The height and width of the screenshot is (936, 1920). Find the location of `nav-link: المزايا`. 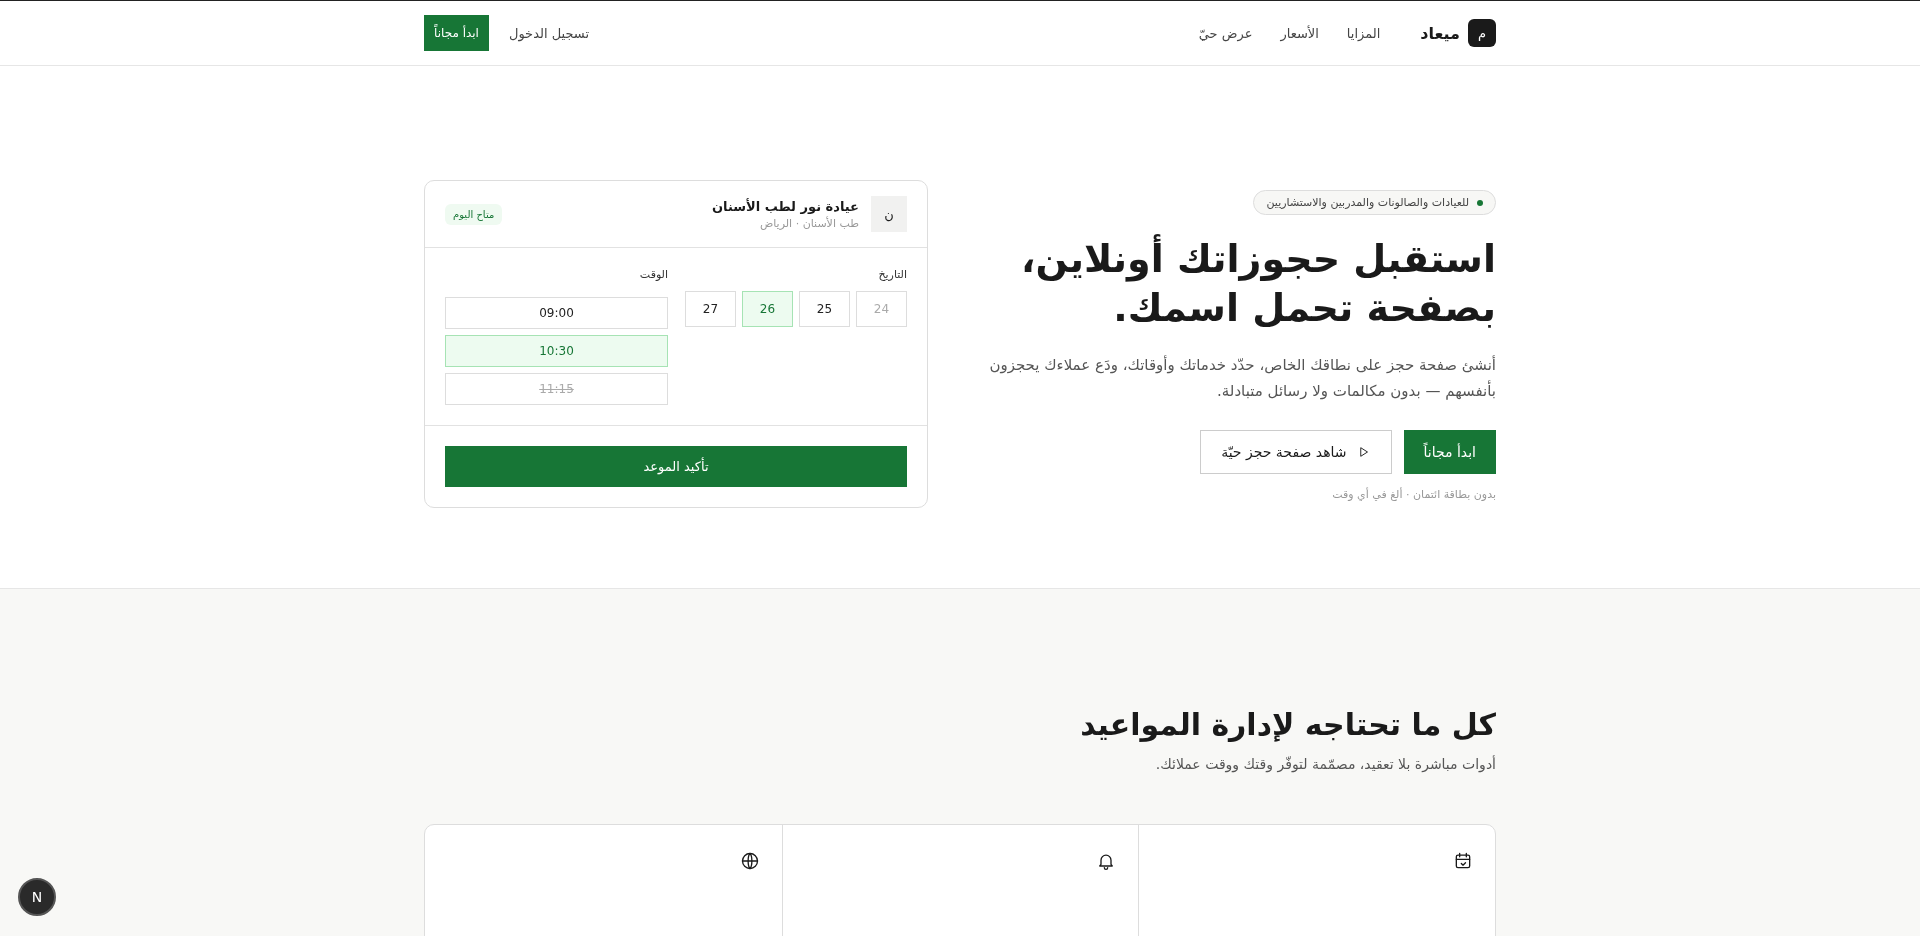

nav-link: المزايا is located at coordinates (1363, 33).